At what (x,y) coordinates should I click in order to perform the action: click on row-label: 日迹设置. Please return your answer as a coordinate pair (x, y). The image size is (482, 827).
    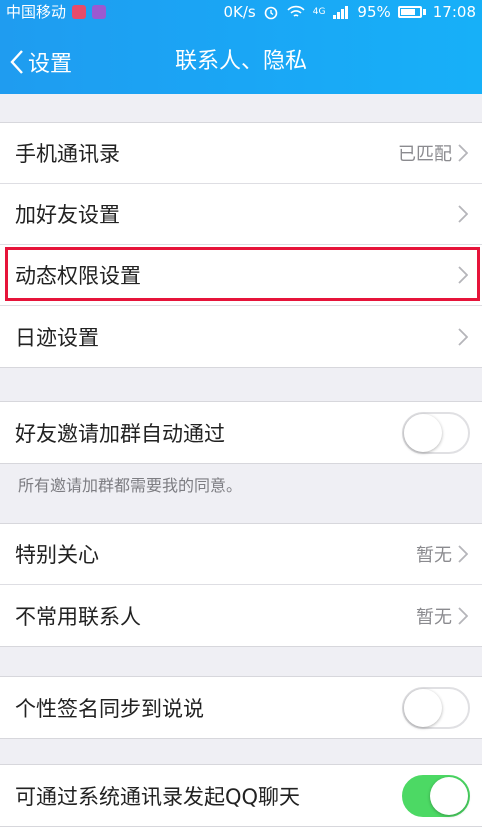
    Looking at the image, I should click on (57, 337).